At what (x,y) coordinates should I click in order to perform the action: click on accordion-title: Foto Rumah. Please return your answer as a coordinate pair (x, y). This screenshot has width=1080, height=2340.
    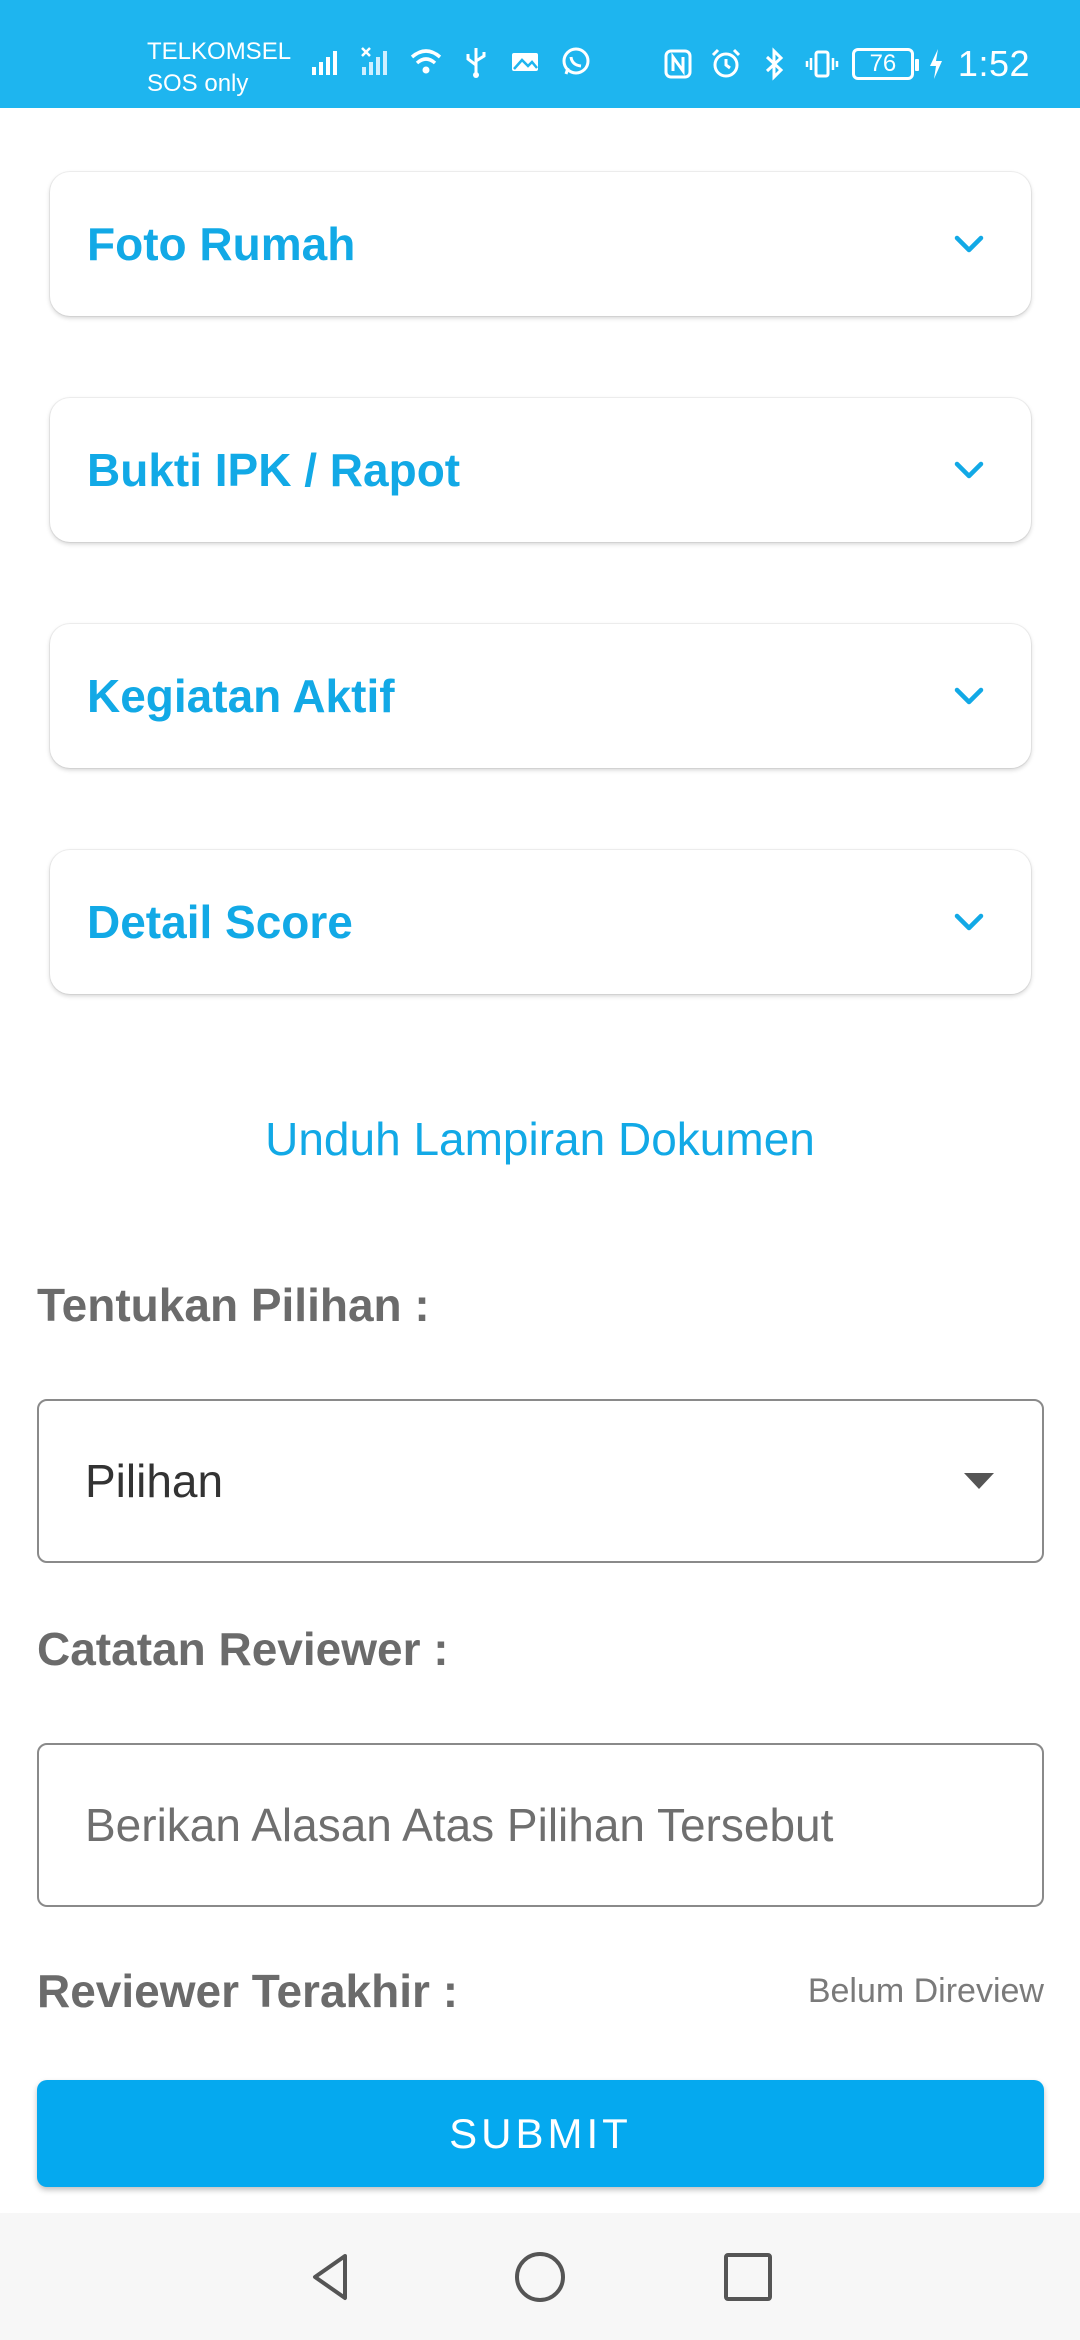
    Looking at the image, I should click on (221, 244).